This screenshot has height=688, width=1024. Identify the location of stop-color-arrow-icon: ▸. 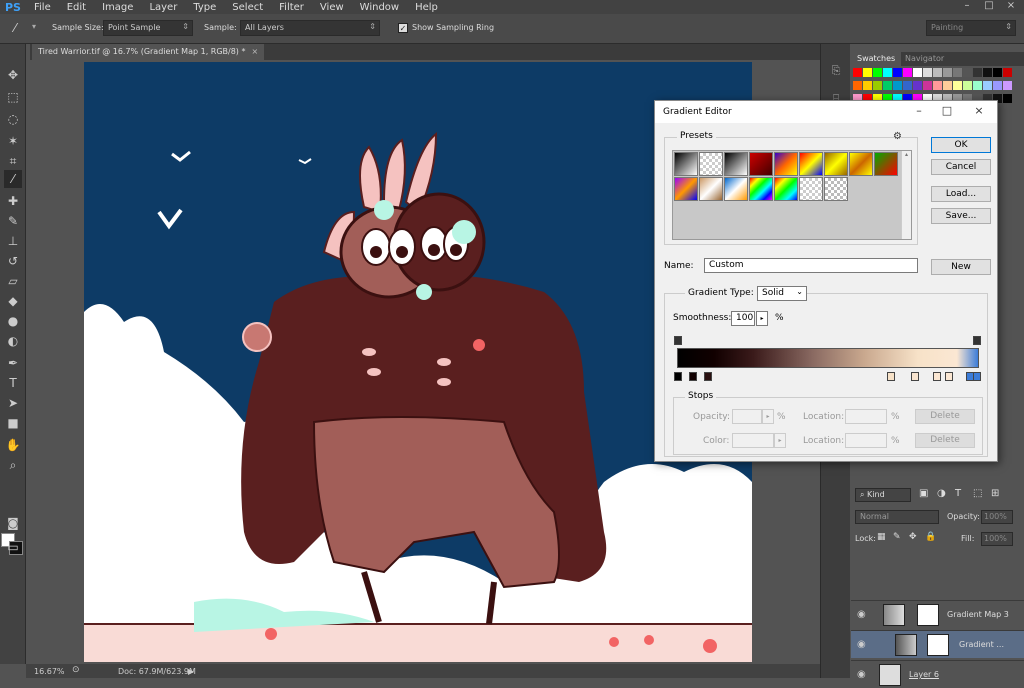
(780, 440).